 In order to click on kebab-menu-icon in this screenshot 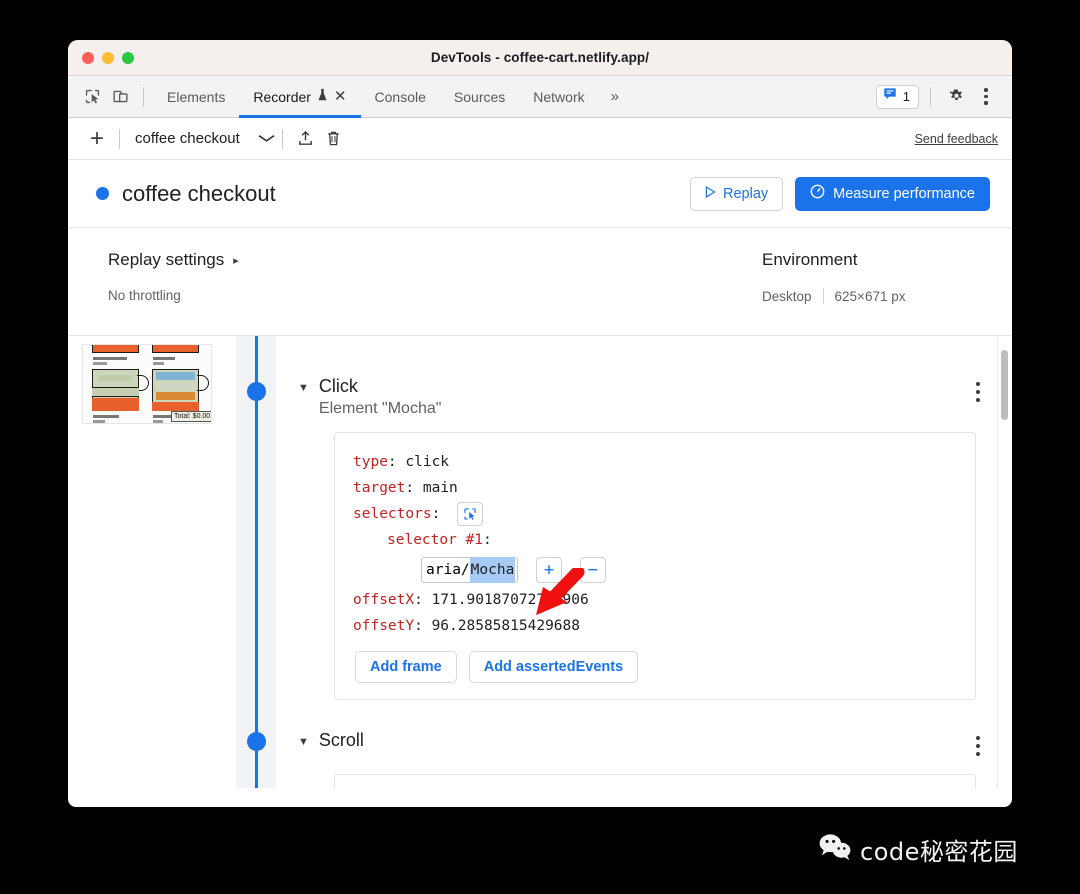, I will do `click(986, 97)`.